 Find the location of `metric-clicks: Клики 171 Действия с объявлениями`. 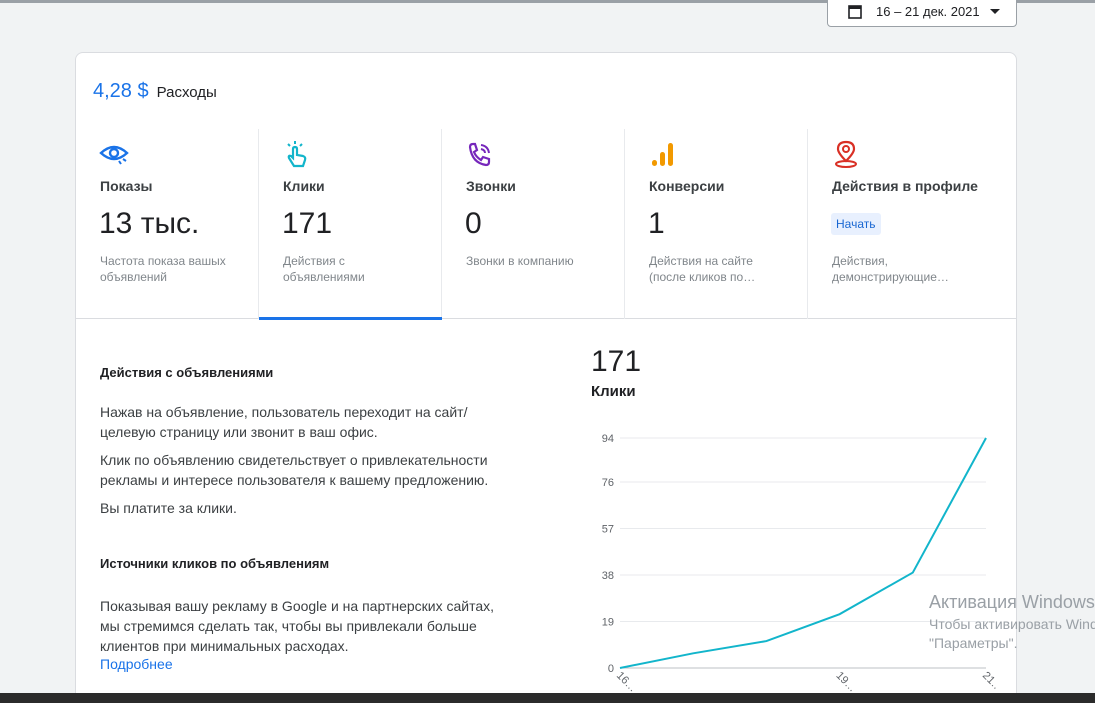

metric-clicks: Клики 171 Действия с объявлениями is located at coordinates (350, 224).